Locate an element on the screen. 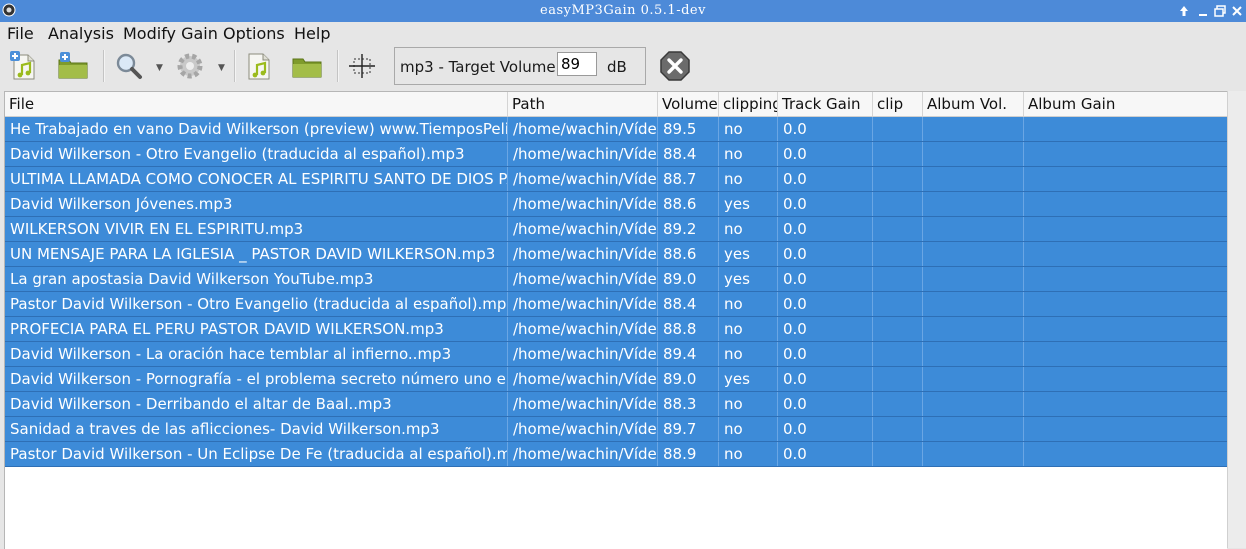  track-gain-icon is located at coordinates (259, 66).